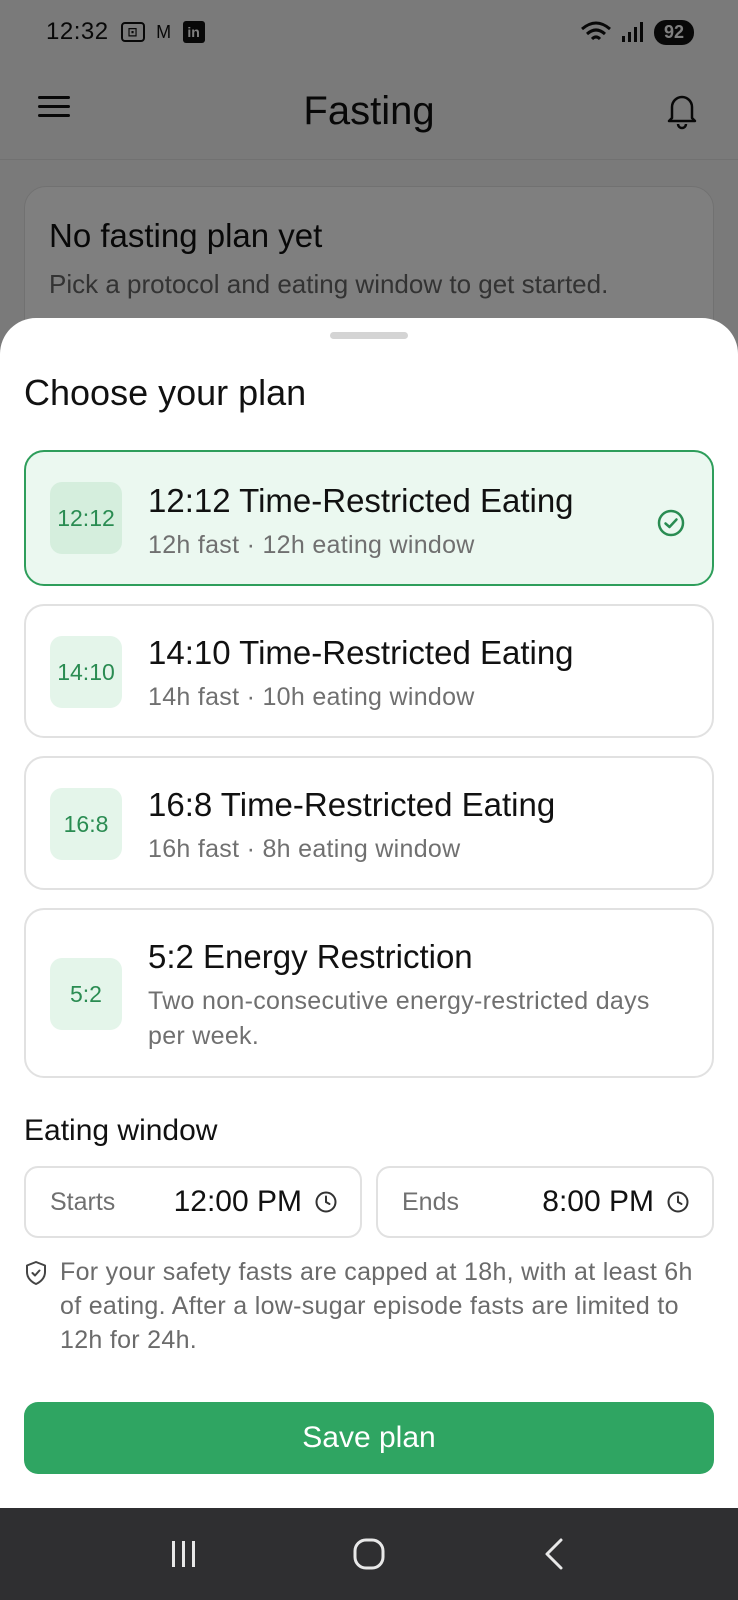 This screenshot has height=1600, width=738. I want to click on back-icon, so click(555, 1554).